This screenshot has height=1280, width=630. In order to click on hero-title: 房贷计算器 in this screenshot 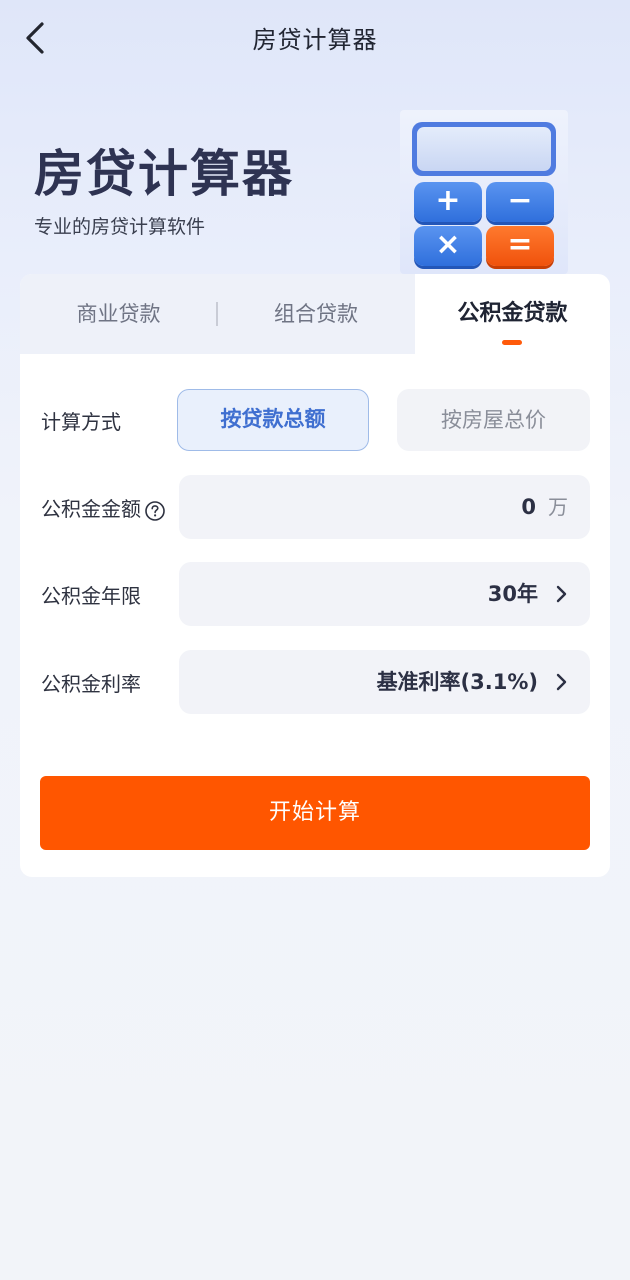, I will do `click(164, 174)`.